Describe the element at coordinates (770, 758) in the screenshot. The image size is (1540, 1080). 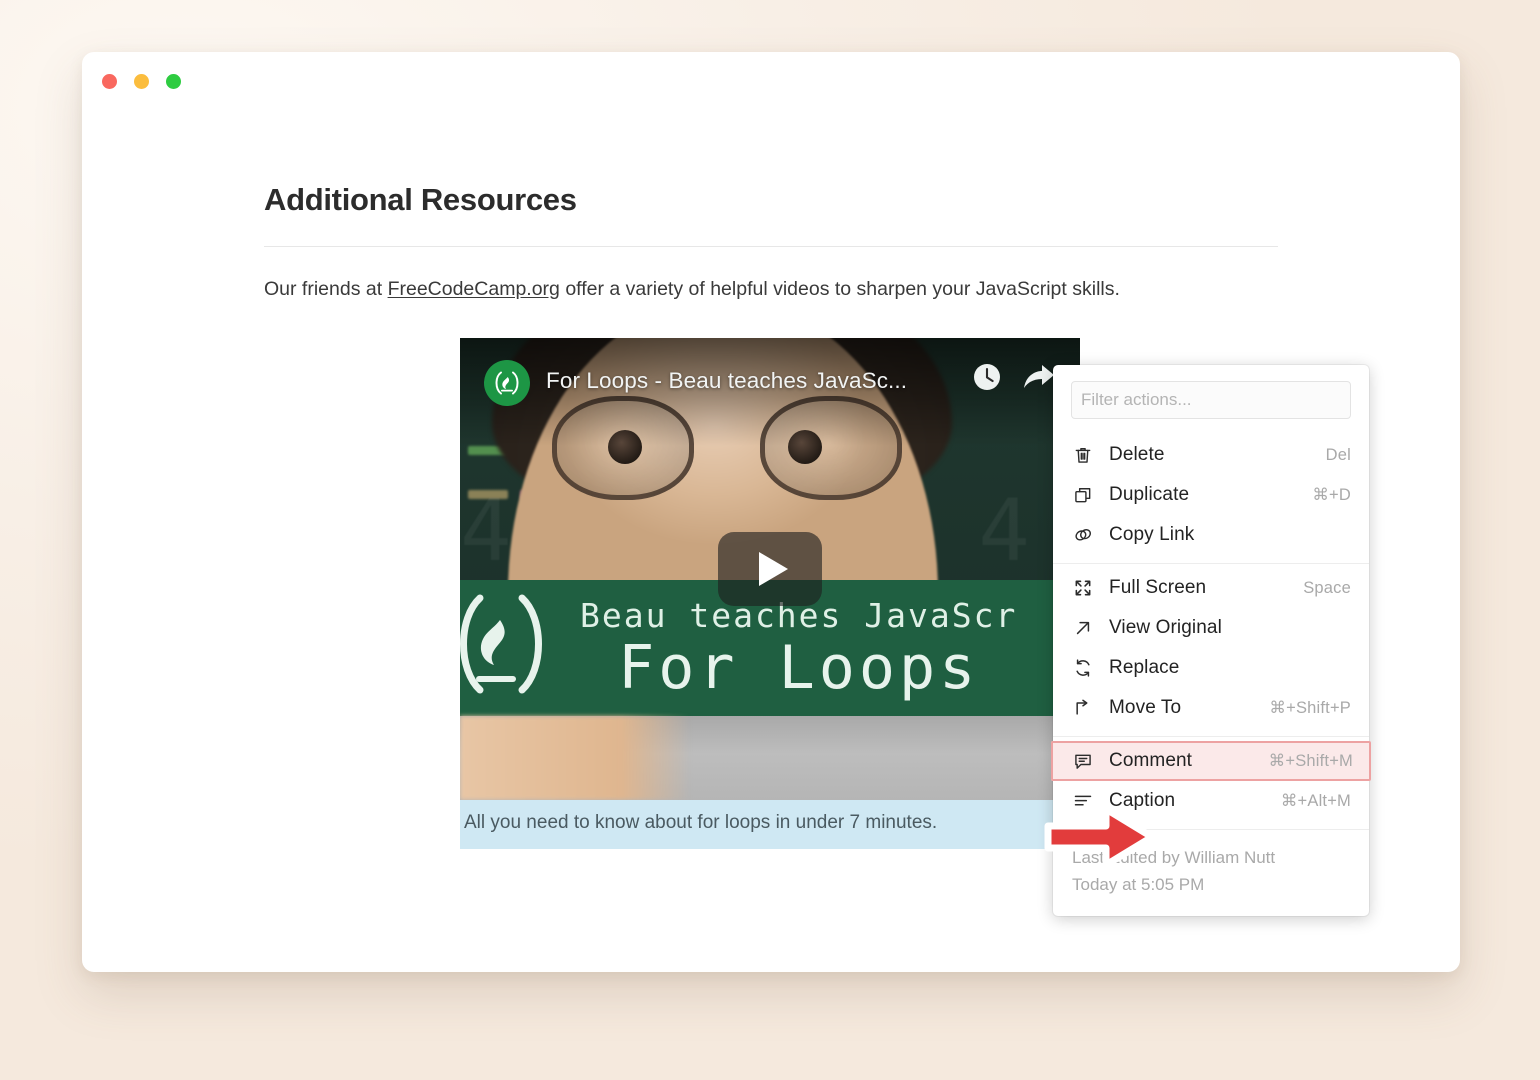
I see `video-bottom-strip` at that location.